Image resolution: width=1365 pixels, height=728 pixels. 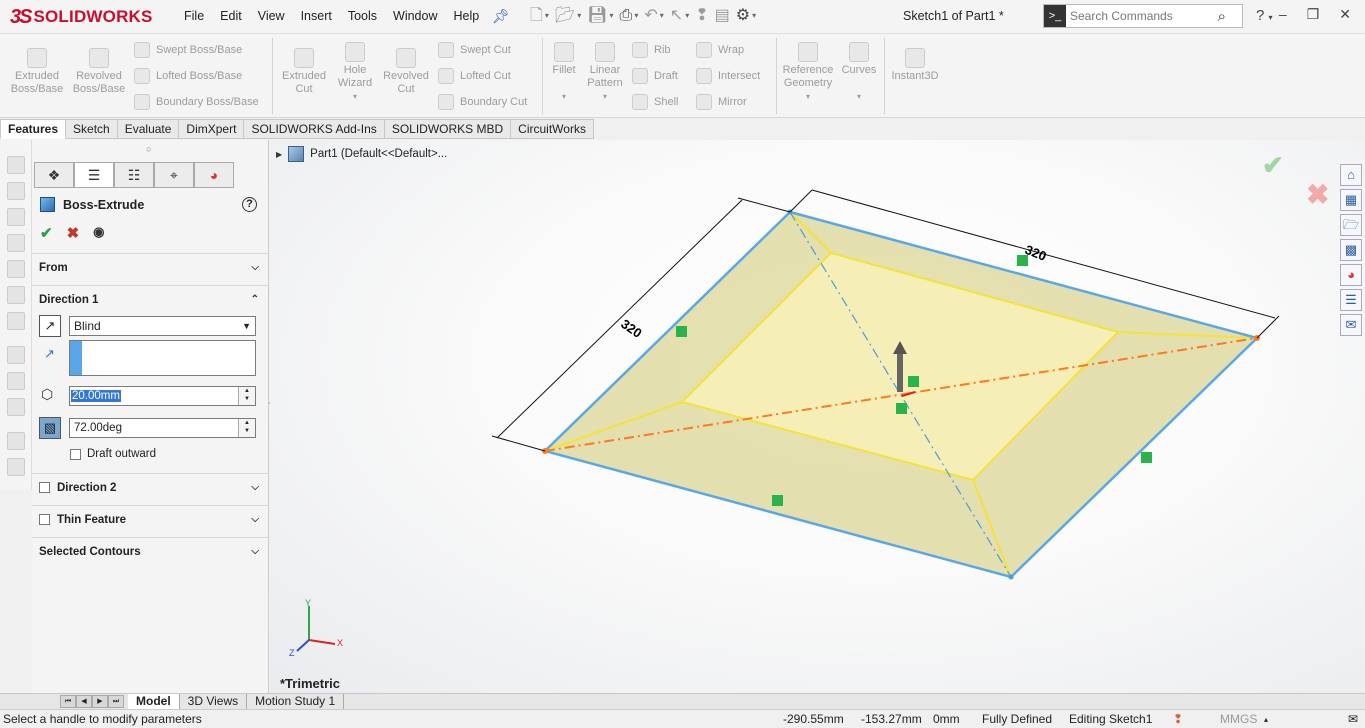 I want to click on reference-geometry-dropdown-icon: ▾, so click(x=808, y=96).